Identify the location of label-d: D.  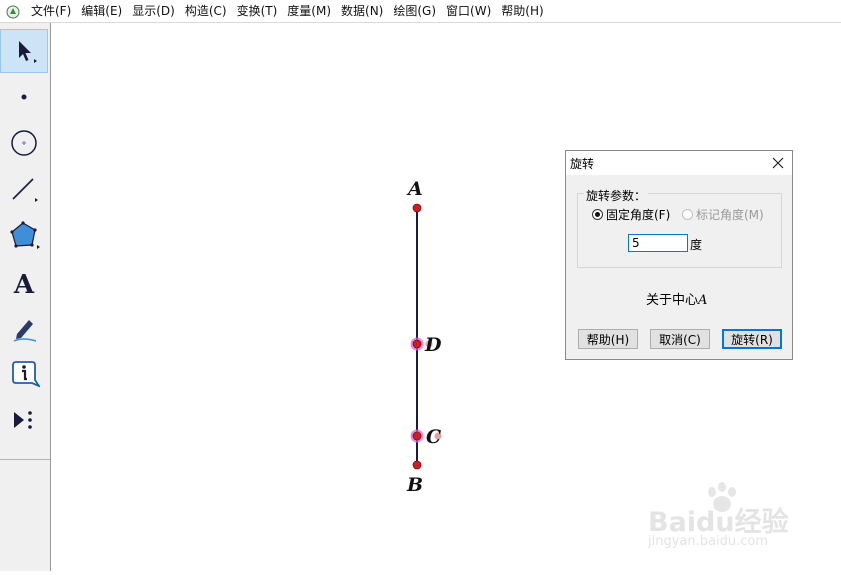
(433, 345).